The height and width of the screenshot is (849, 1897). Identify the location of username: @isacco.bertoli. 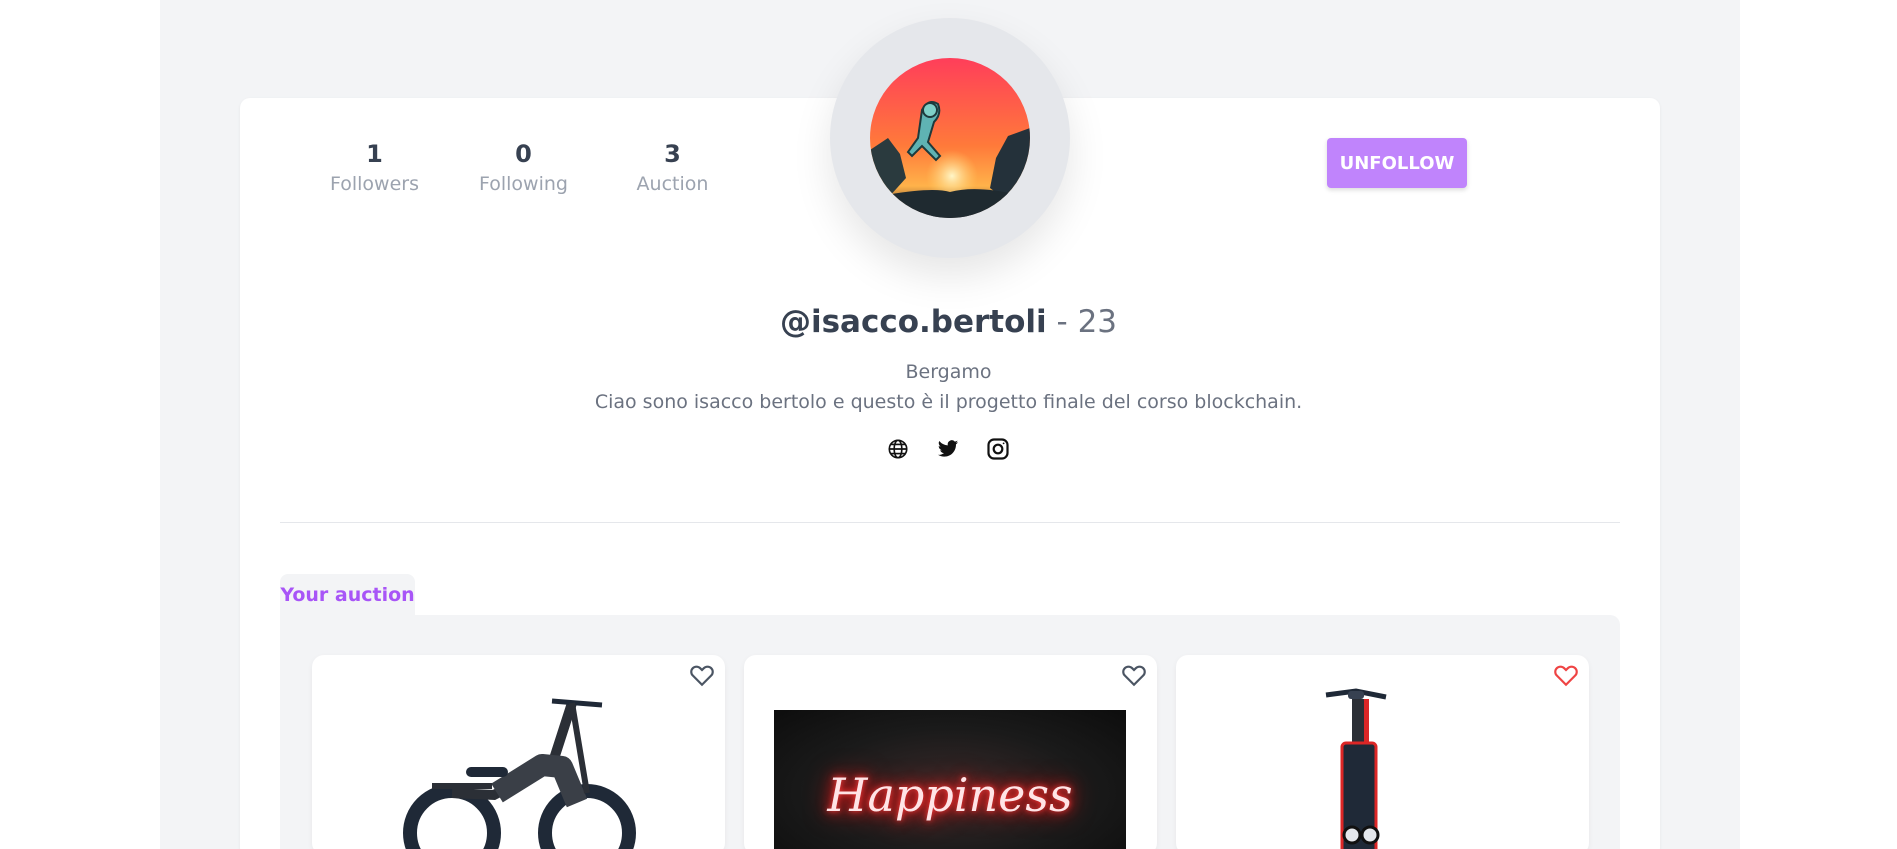
(913, 322).